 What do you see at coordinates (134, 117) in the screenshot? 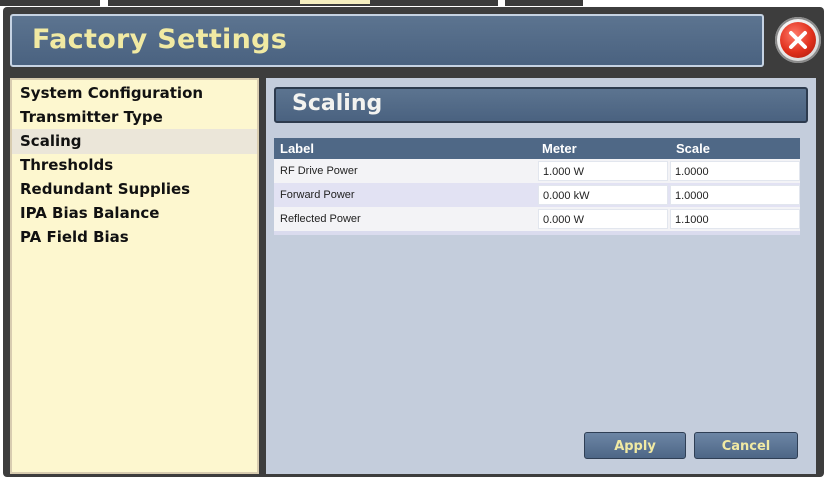
I see `sidebar-item-transmitter-type: Transmitter Type` at bounding box center [134, 117].